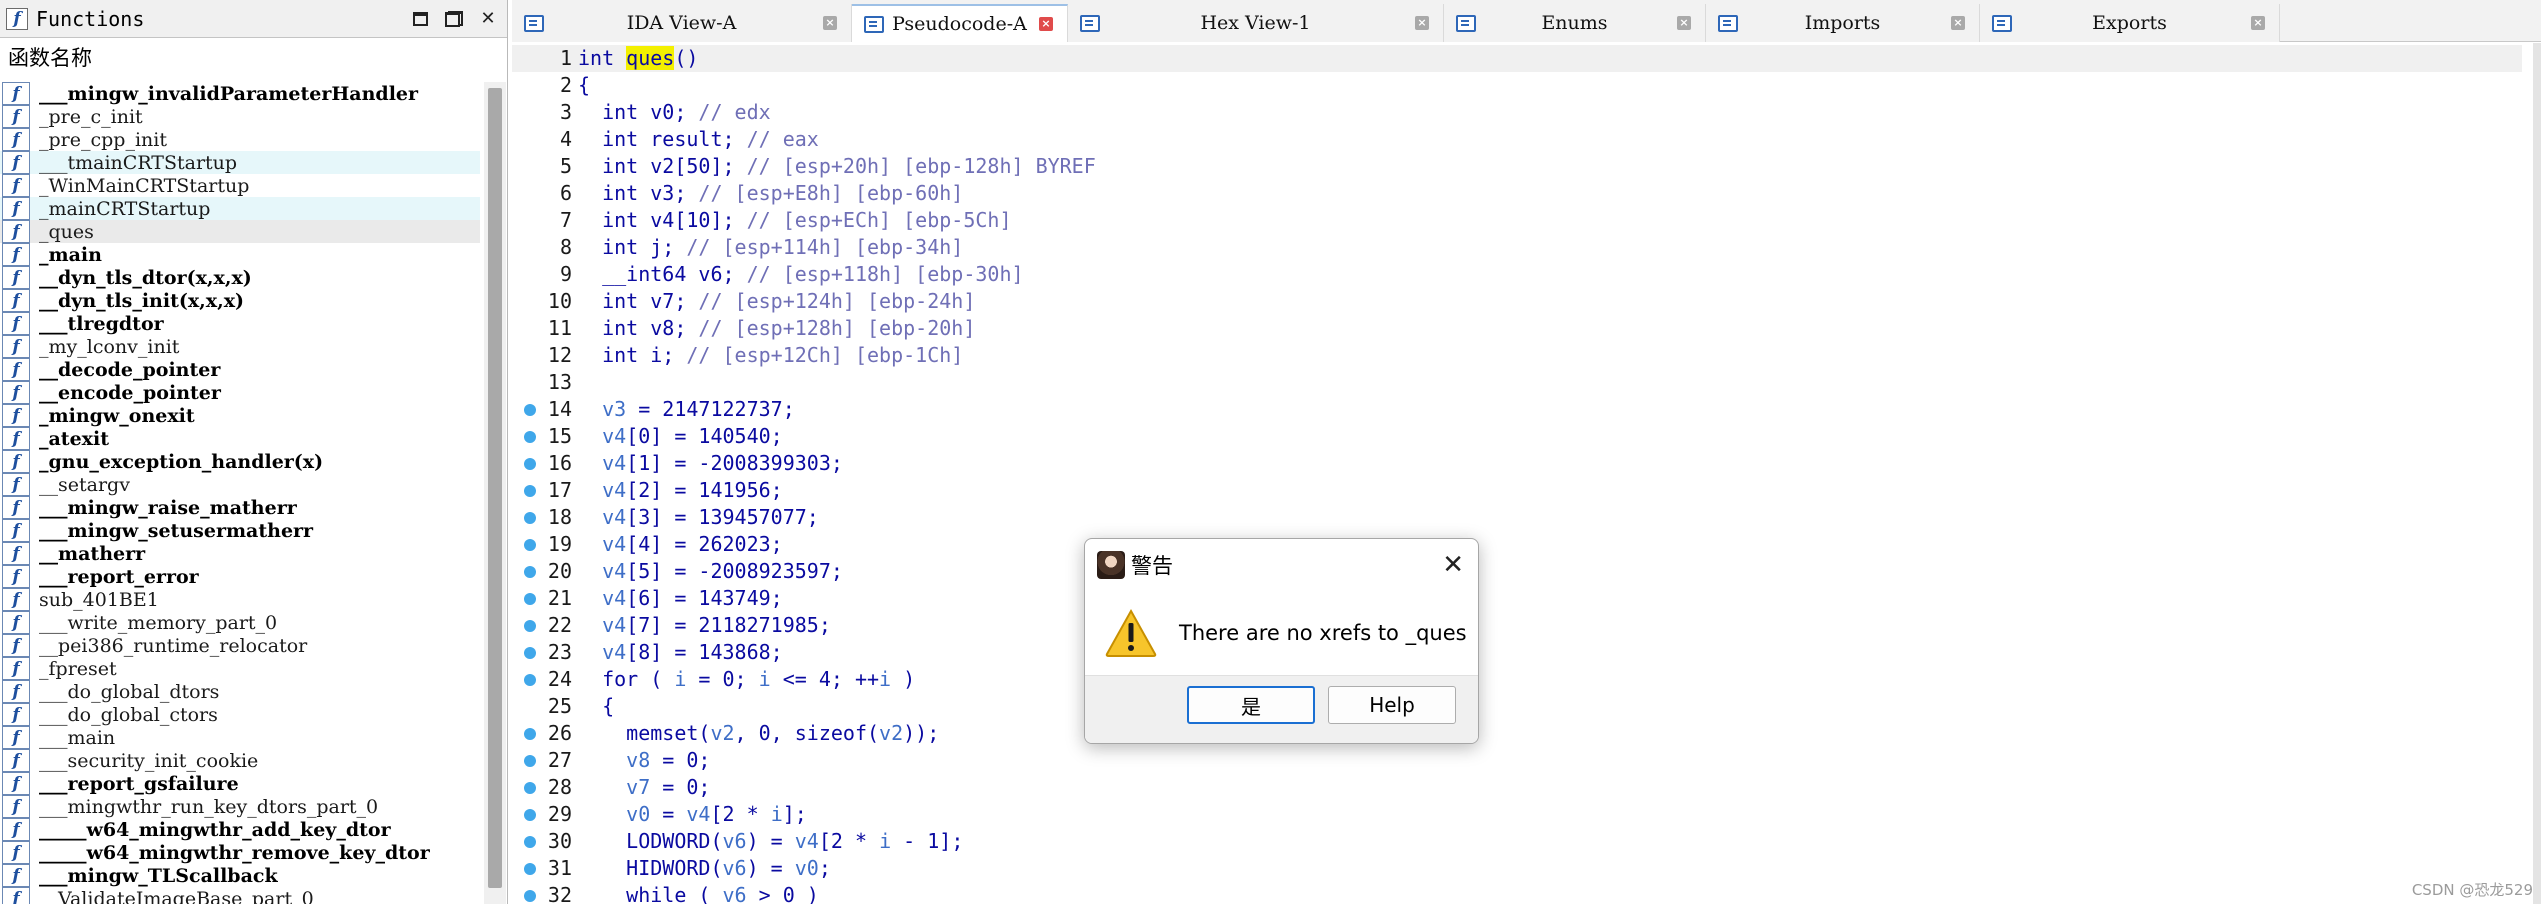 This screenshot has height=904, width=2541. Describe the element at coordinates (240, 553) in the screenshot. I see `function-list-item: f __matherr` at that location.